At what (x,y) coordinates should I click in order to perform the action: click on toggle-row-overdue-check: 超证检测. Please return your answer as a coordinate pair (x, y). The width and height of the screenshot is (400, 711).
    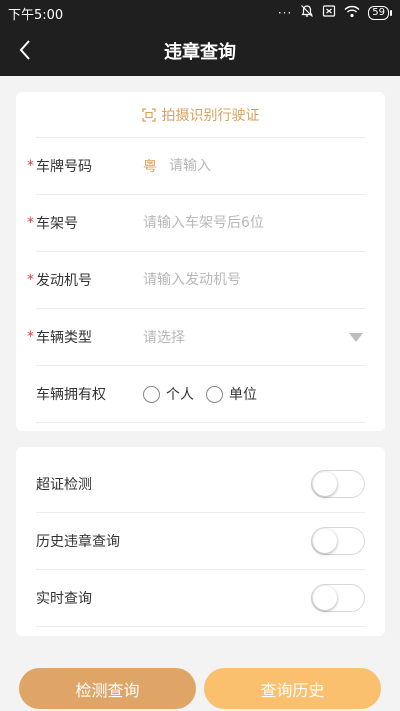
    Looking at the image, I should click on (200, 484).